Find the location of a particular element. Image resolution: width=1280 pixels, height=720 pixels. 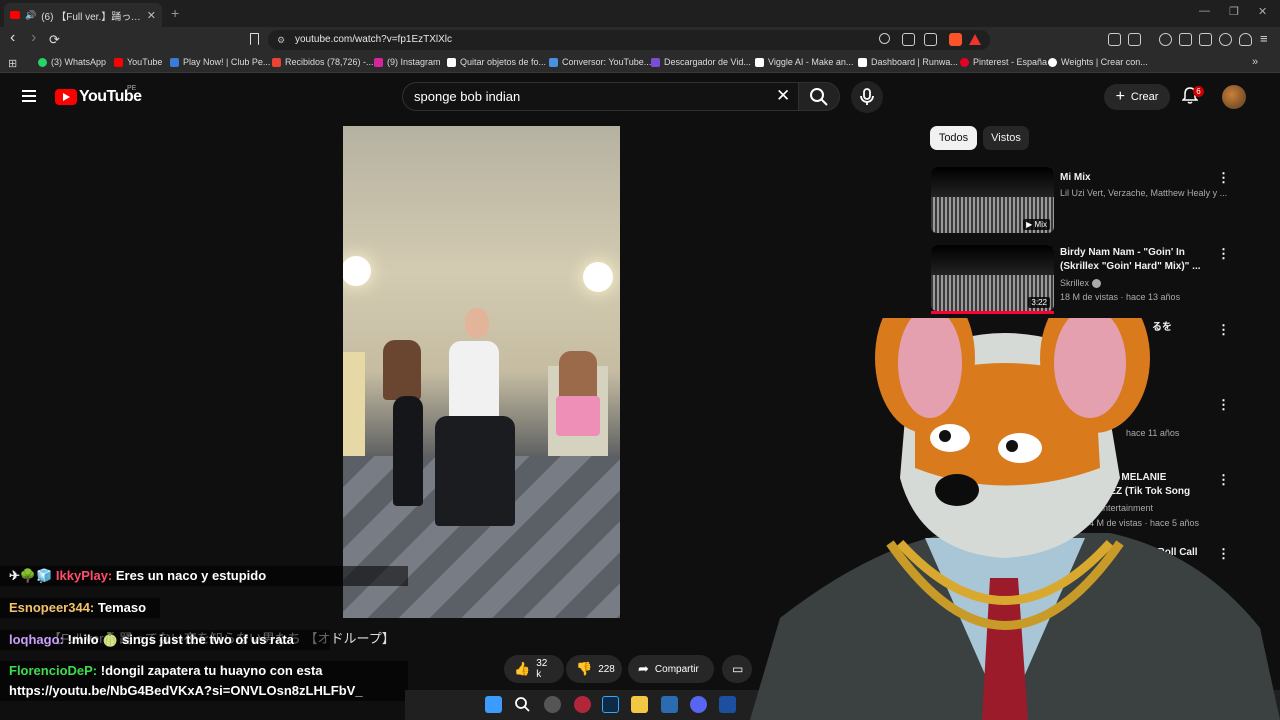

search-icon is located at coordinates (819, 97).